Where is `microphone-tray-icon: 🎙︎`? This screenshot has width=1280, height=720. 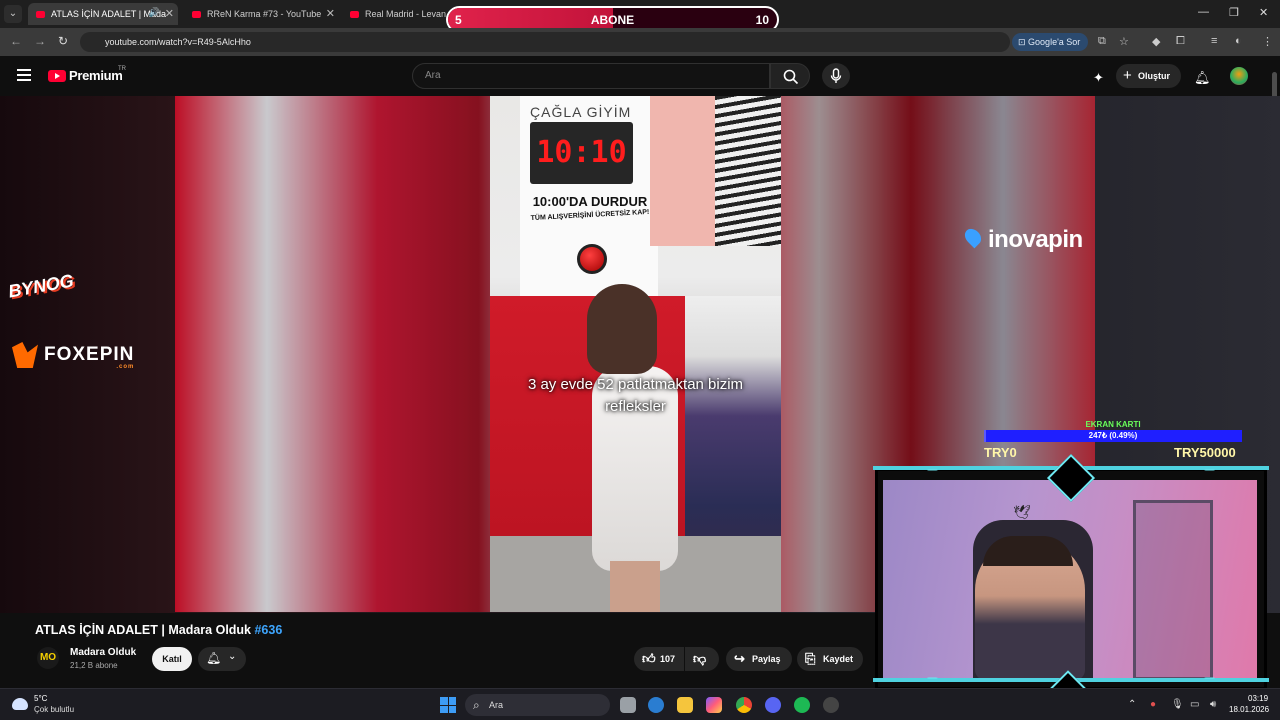 microphone-tray-icon: 🎙︎ is located at coordinates (1177, 704).